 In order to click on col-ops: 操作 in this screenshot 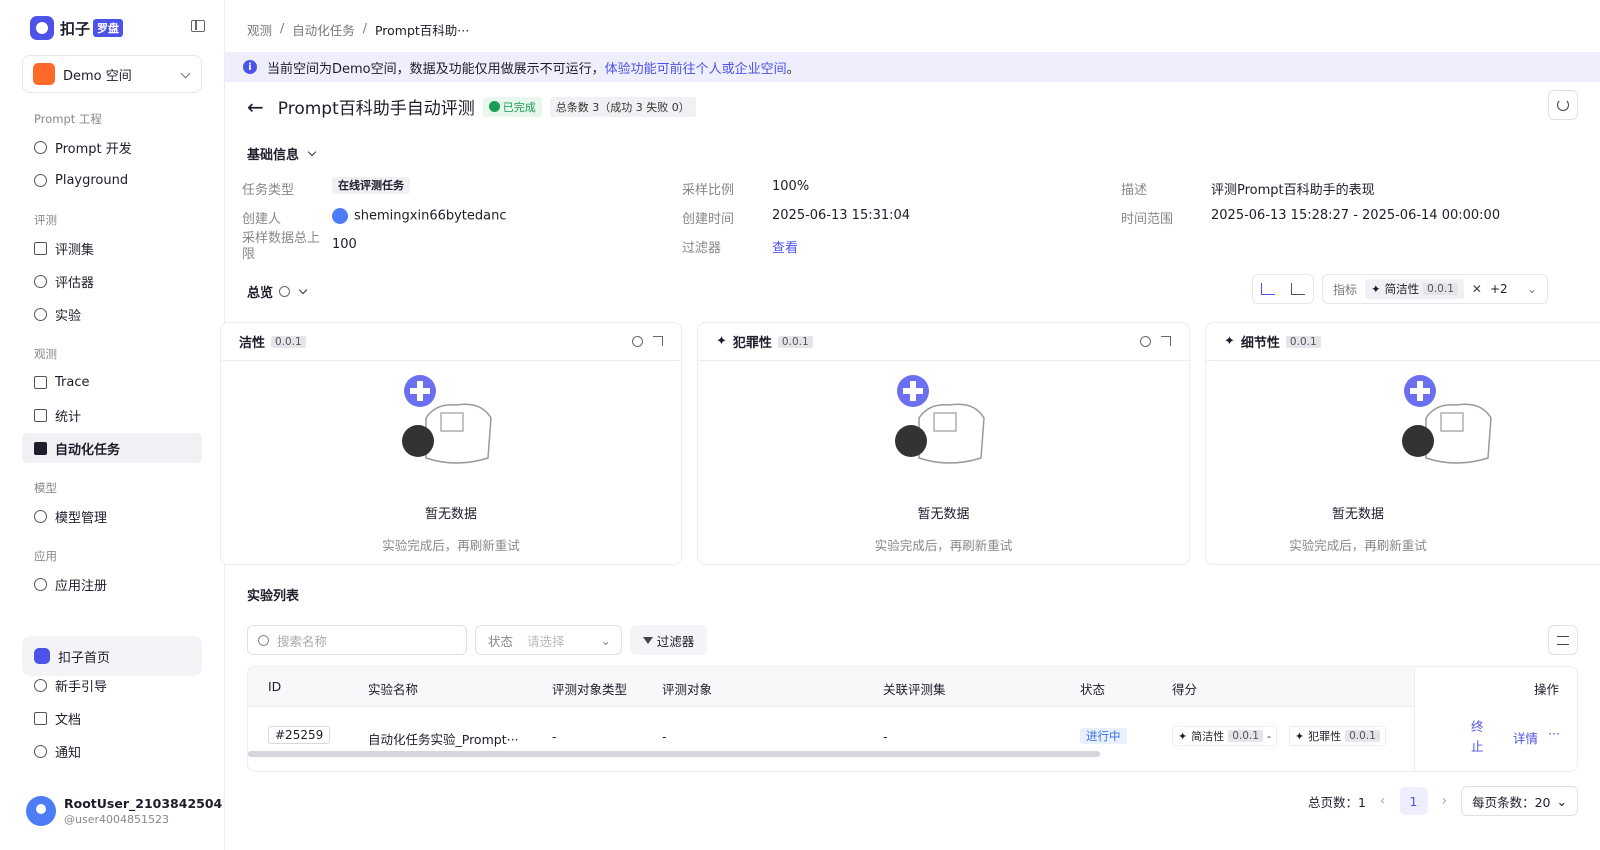, I will do `click(1546, 689)`.